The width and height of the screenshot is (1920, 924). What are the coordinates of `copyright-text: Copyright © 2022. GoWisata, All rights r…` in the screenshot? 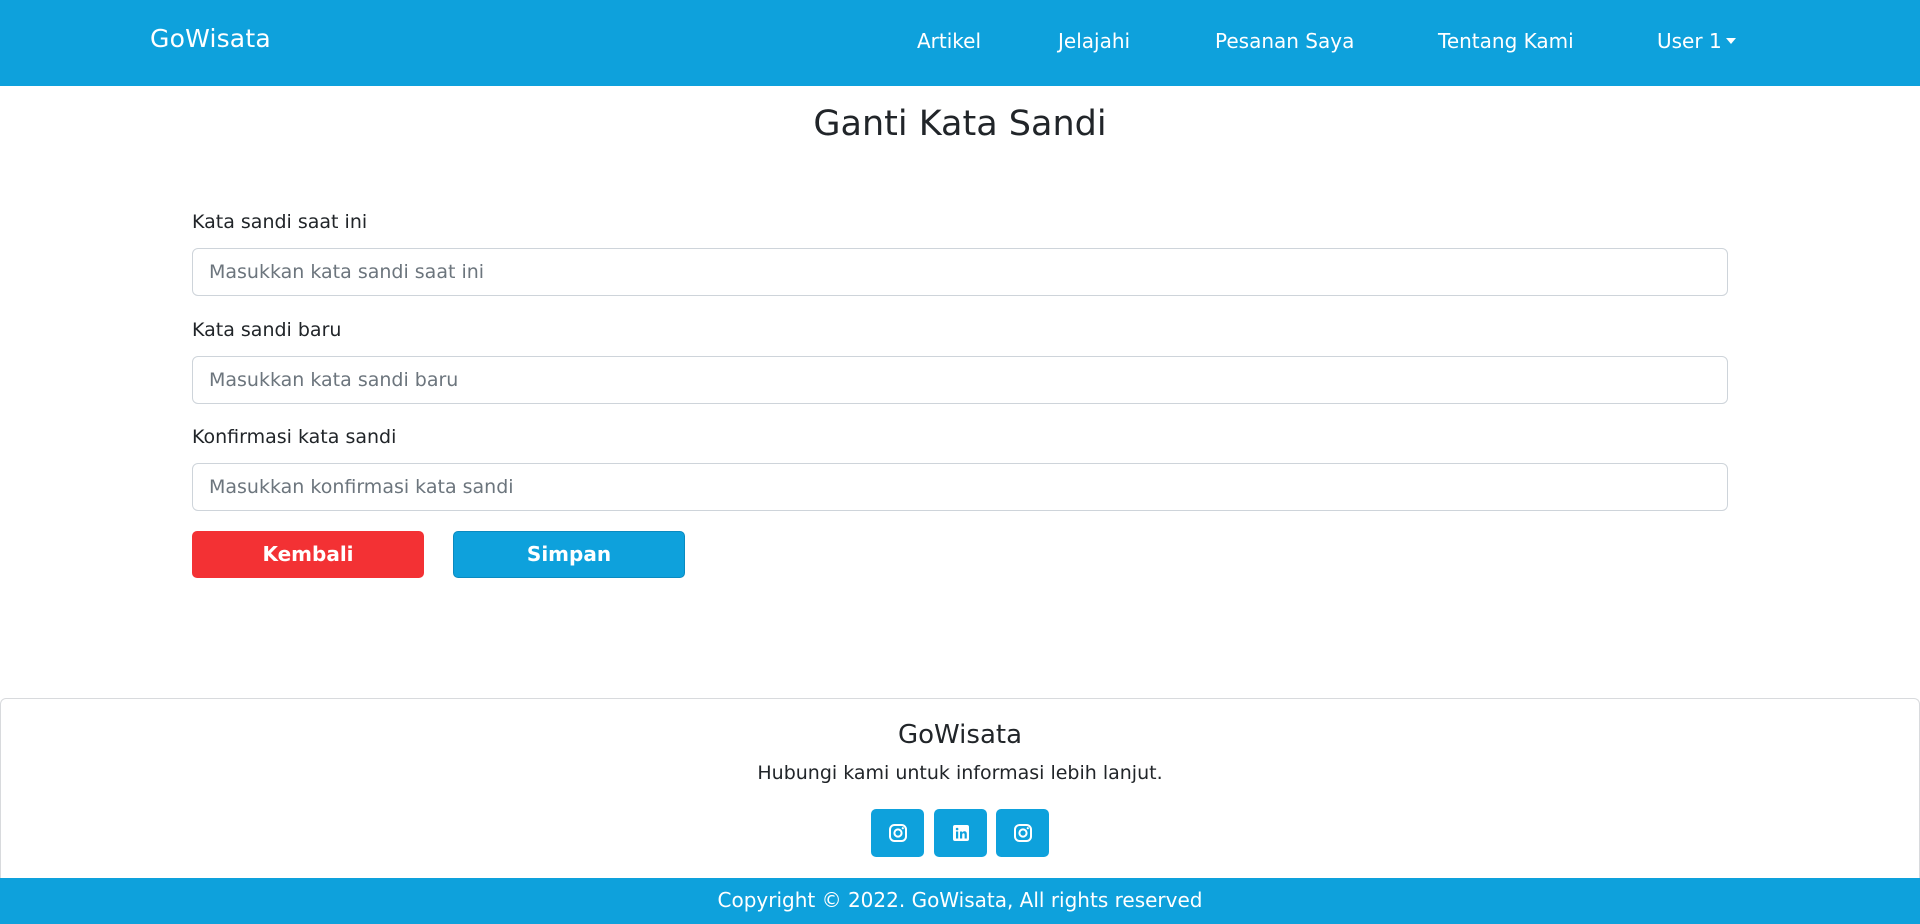 It's located at (960, 900).